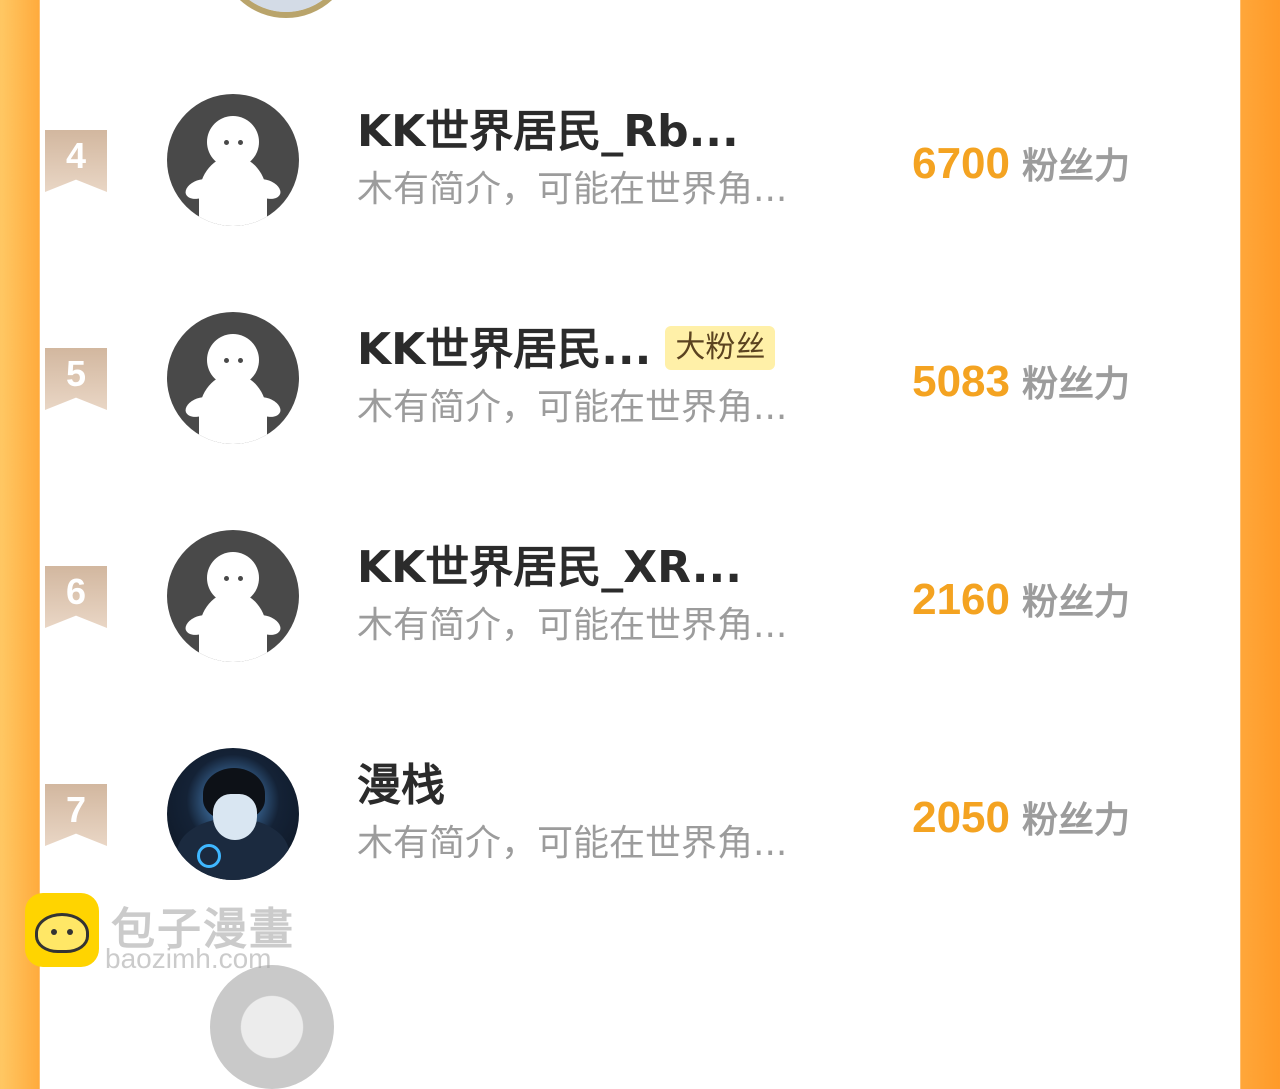 This screenshot has width=1280, height=1089. I want to click on fan-power-value: 5083, so click(961, 381).